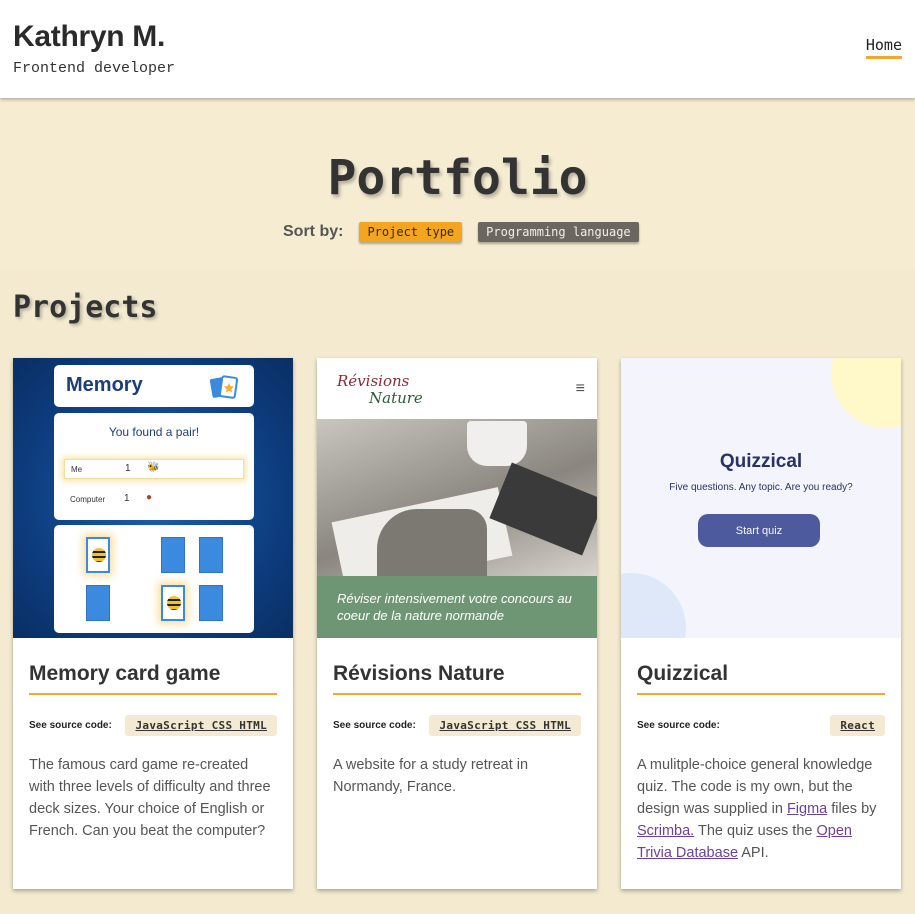 The height and width of the screenshot is (914, 915). What do you see at coordinates (457, 505) in the screenshot?
I see `study-photo` at bounding box center [457, 505].